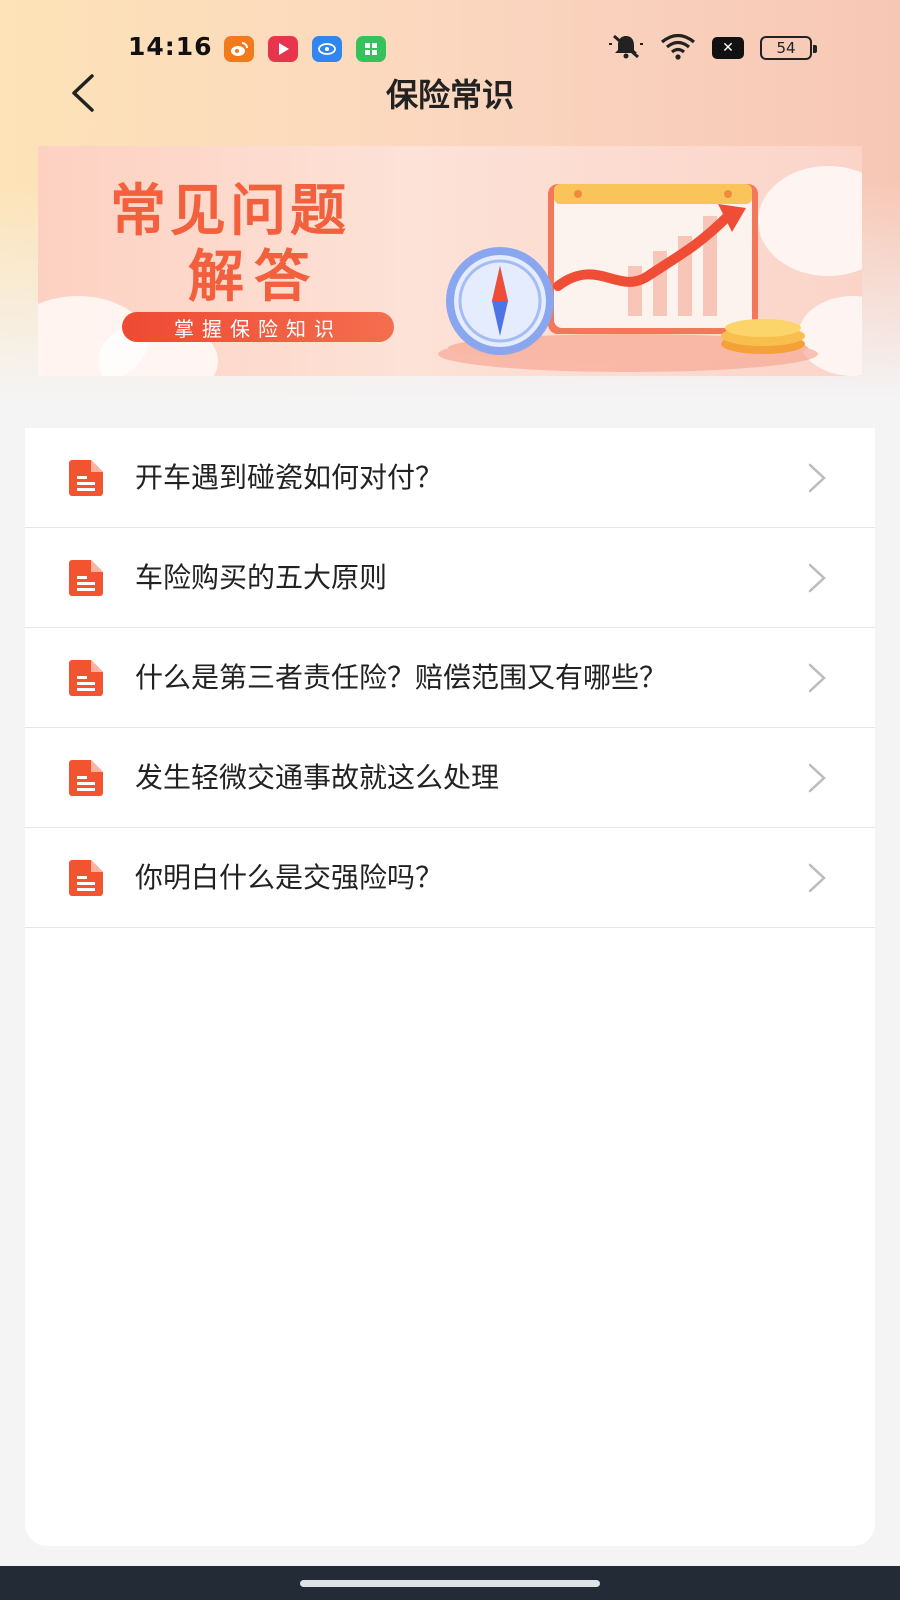 Image resolution: width=900 pixels, height=1600 pixels. What do you see at coordinates (327, 49) in the screenshot?
I see `browser-icon` at bounding box center [327, 49].